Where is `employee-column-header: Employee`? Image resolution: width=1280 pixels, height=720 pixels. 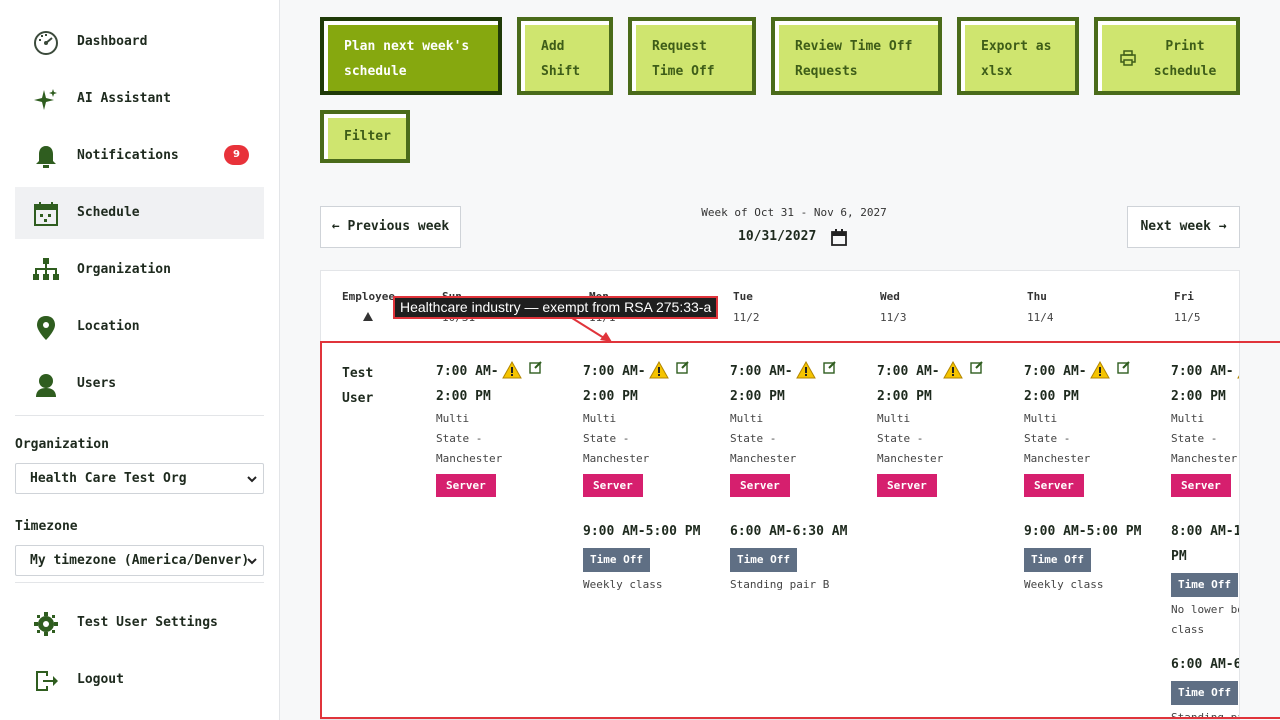 employee-column-header: Employee is located at coordinates (368, 296).